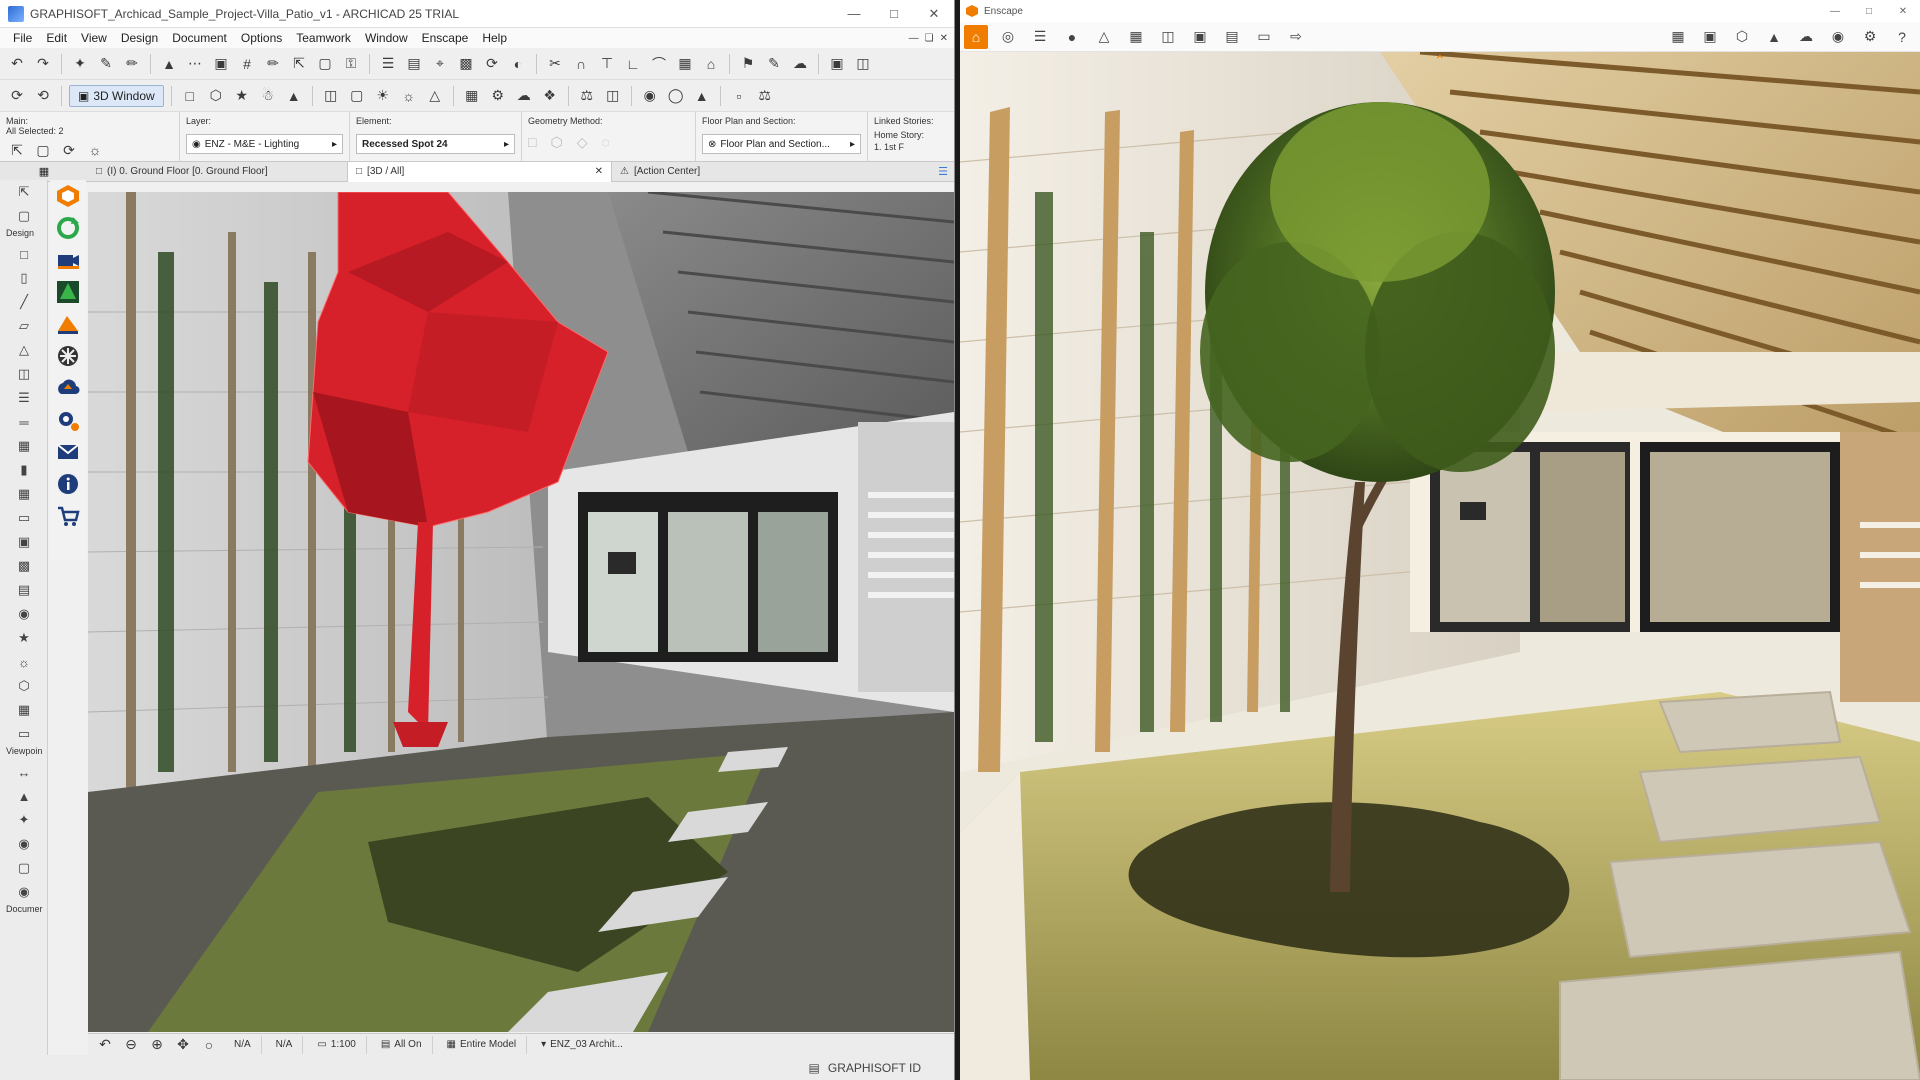 The image size is (1920, 1080). I want to click on trace-icon: ▢, so click(325, 64).